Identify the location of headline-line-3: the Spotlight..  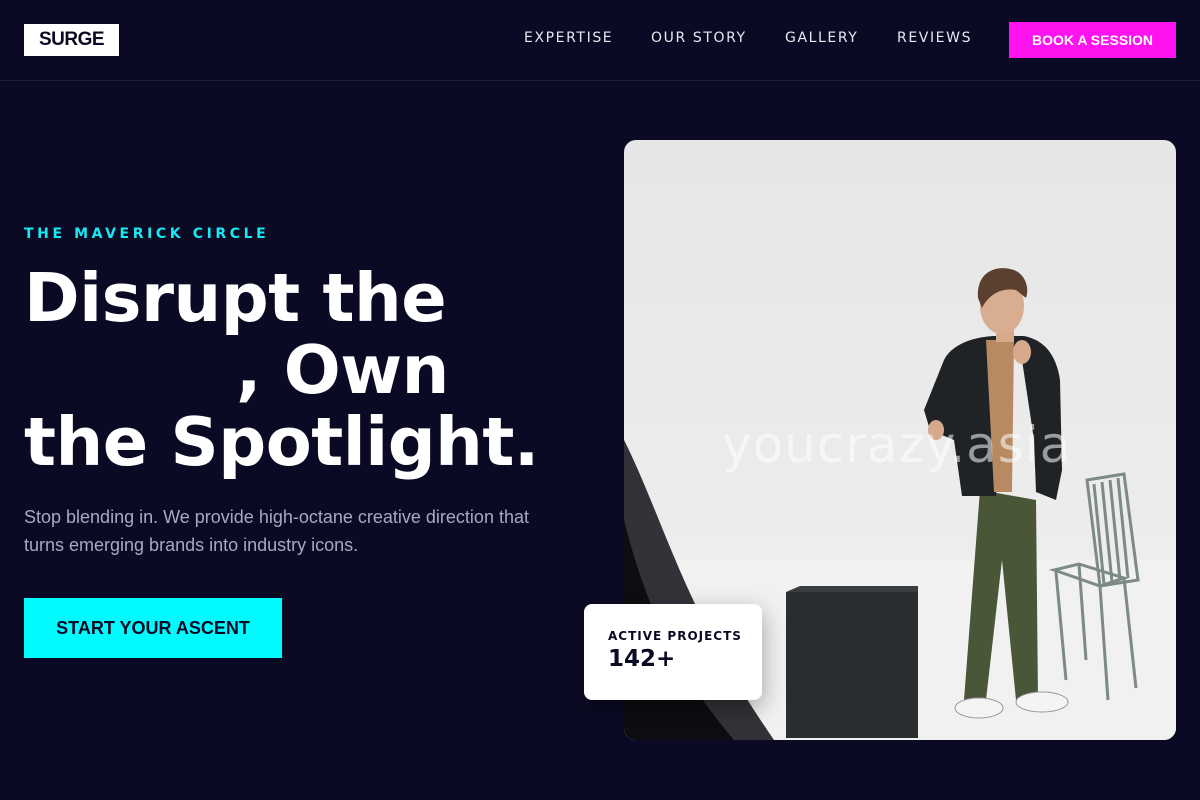
(281, 442).